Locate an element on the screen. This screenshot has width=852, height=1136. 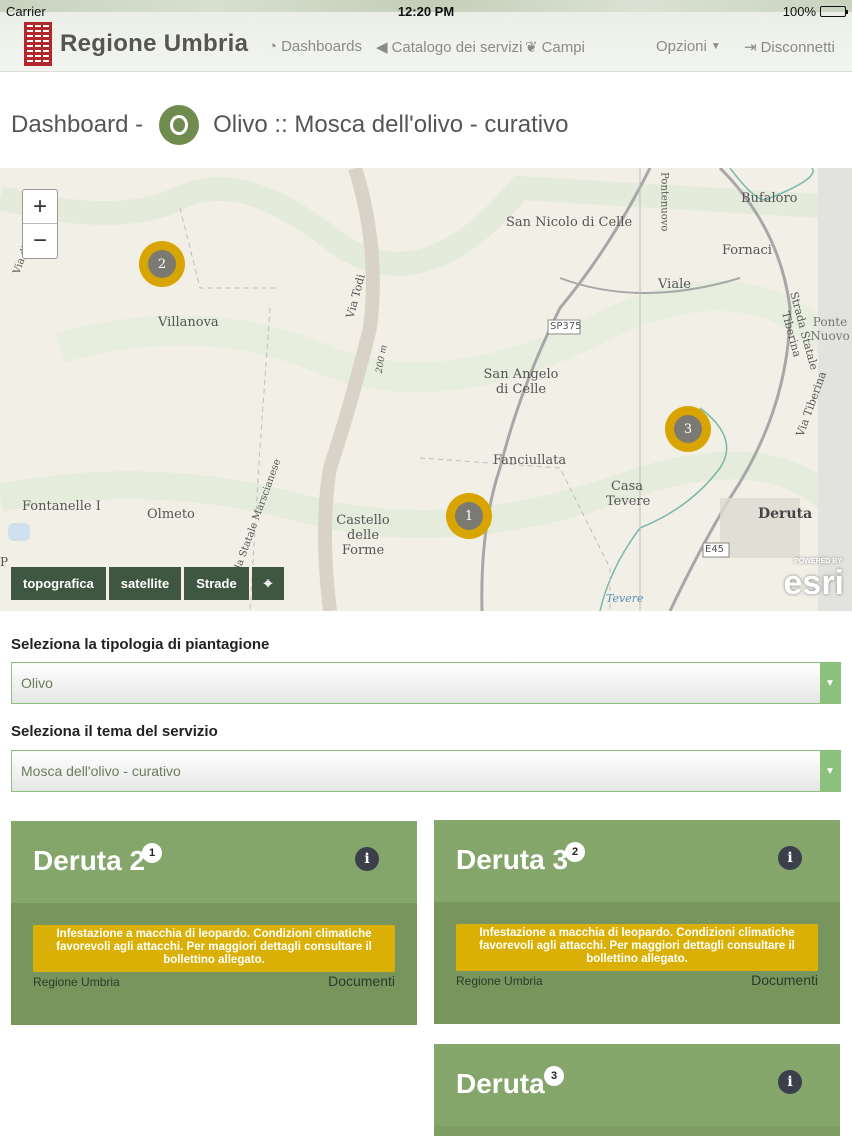
logout-icon: ⇥ is located at coordinates (750, 47).